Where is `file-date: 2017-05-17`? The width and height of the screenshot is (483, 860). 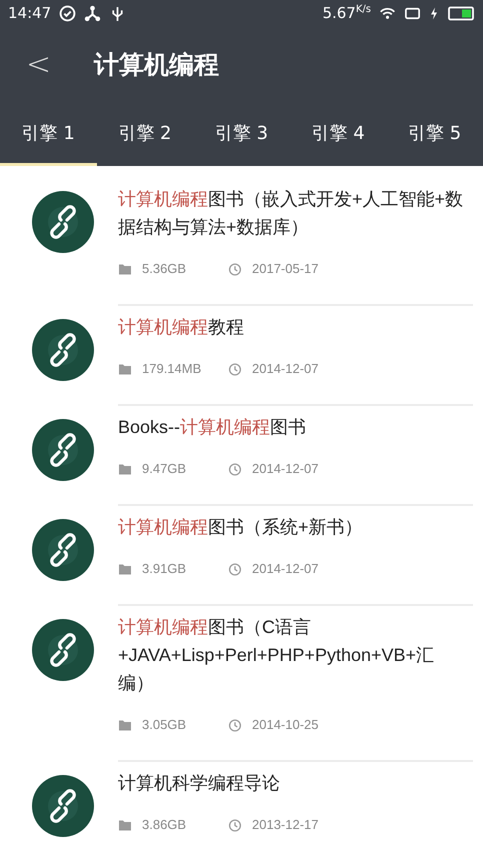 file-date: 2017-05-17 is located at coordinates (285, 269).